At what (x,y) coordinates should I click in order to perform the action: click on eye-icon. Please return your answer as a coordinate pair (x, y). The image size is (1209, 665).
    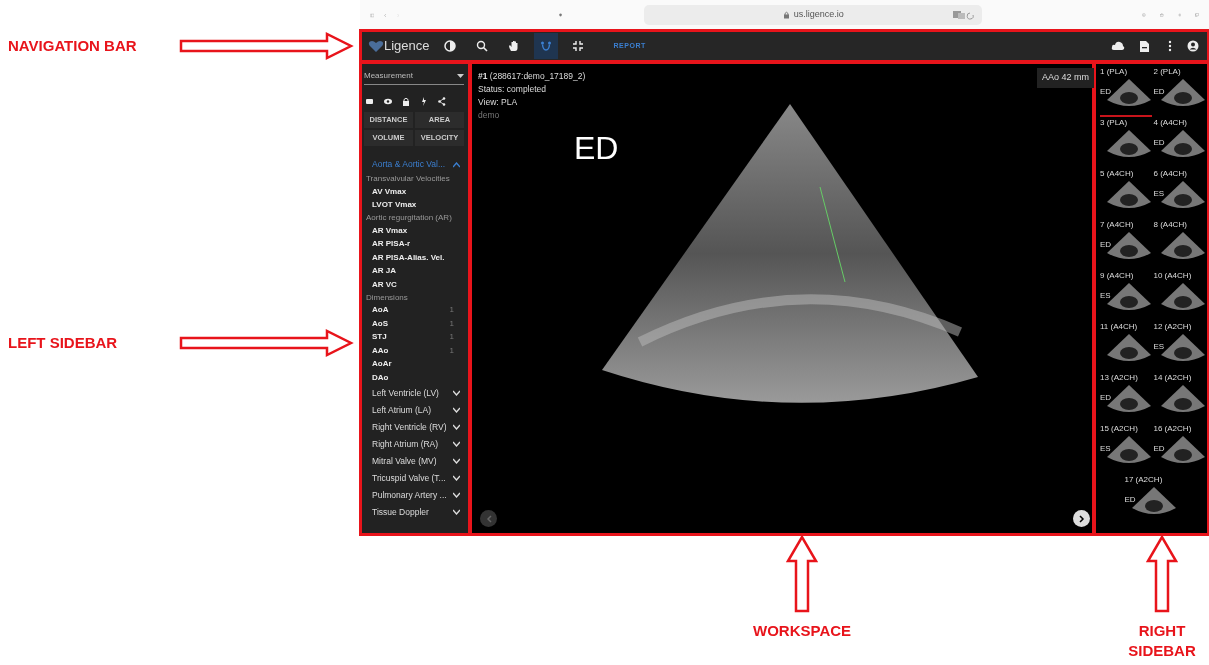
    Looking at the image, I should click on (388, 101).